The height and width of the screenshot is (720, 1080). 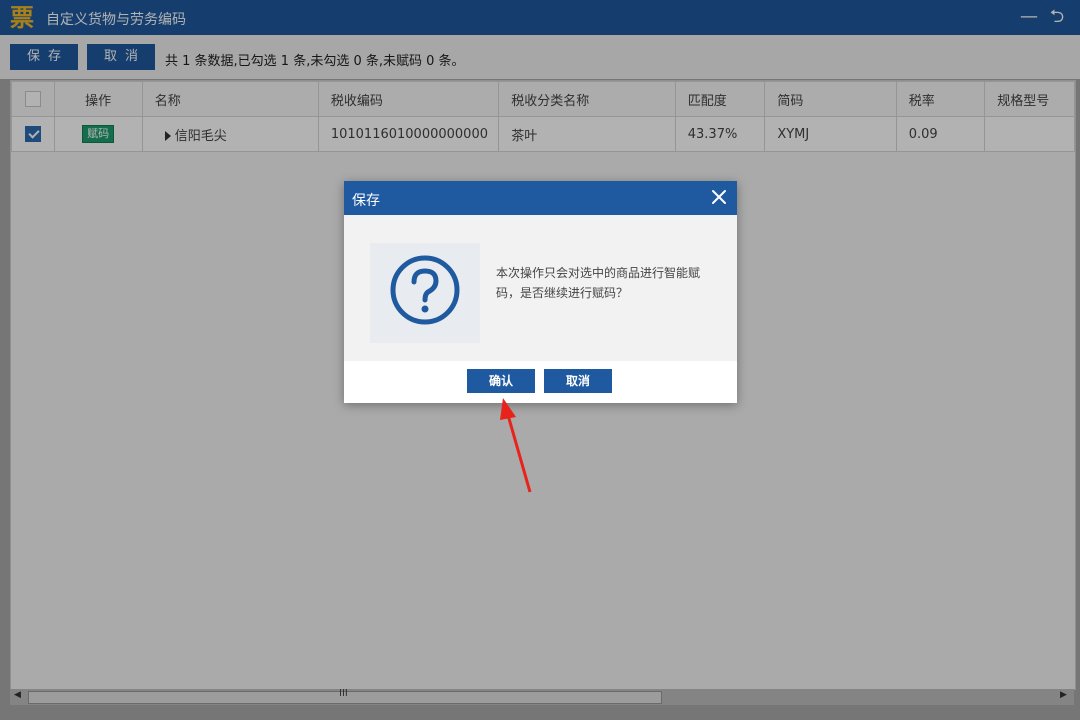 What do you see at coordinates (366, 201) in the screenshot?
I see `dialog-title: 保存` at bounding box center [366, 201].